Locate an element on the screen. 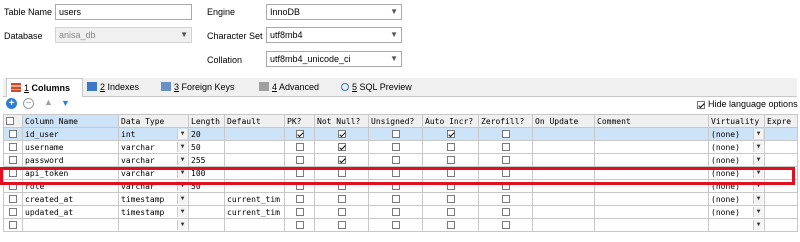 The height and width of the screenshot is (242, 800). table-row: ▼ ▼ is located at coordinates (400, 225).